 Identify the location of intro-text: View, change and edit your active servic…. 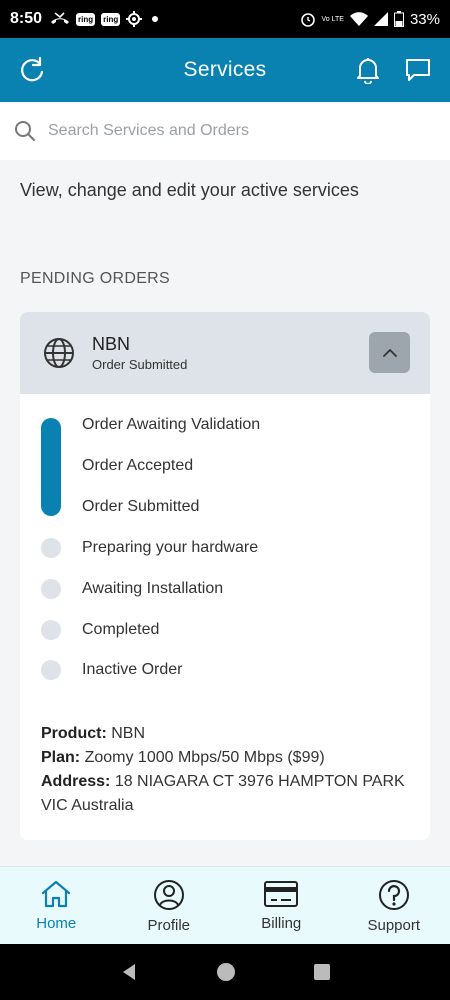
(189, 190).